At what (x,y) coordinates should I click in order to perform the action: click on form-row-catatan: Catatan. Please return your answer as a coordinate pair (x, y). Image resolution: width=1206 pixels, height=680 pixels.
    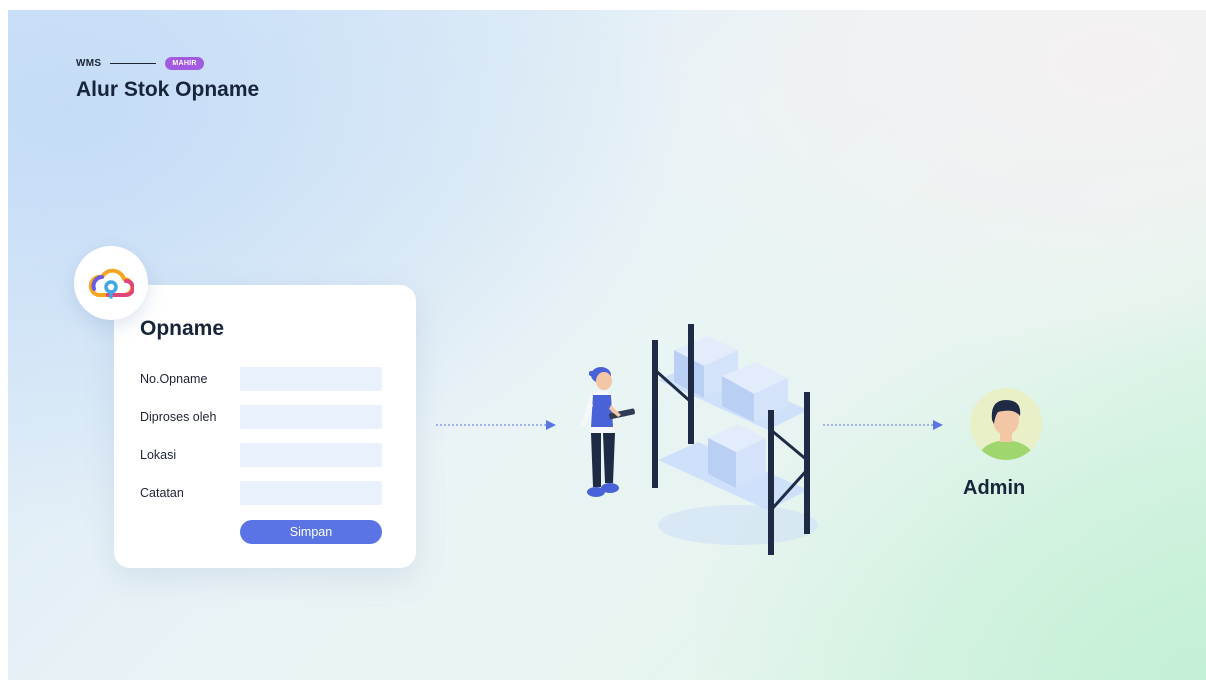
    Looking at the image, I should click on (261, 493).